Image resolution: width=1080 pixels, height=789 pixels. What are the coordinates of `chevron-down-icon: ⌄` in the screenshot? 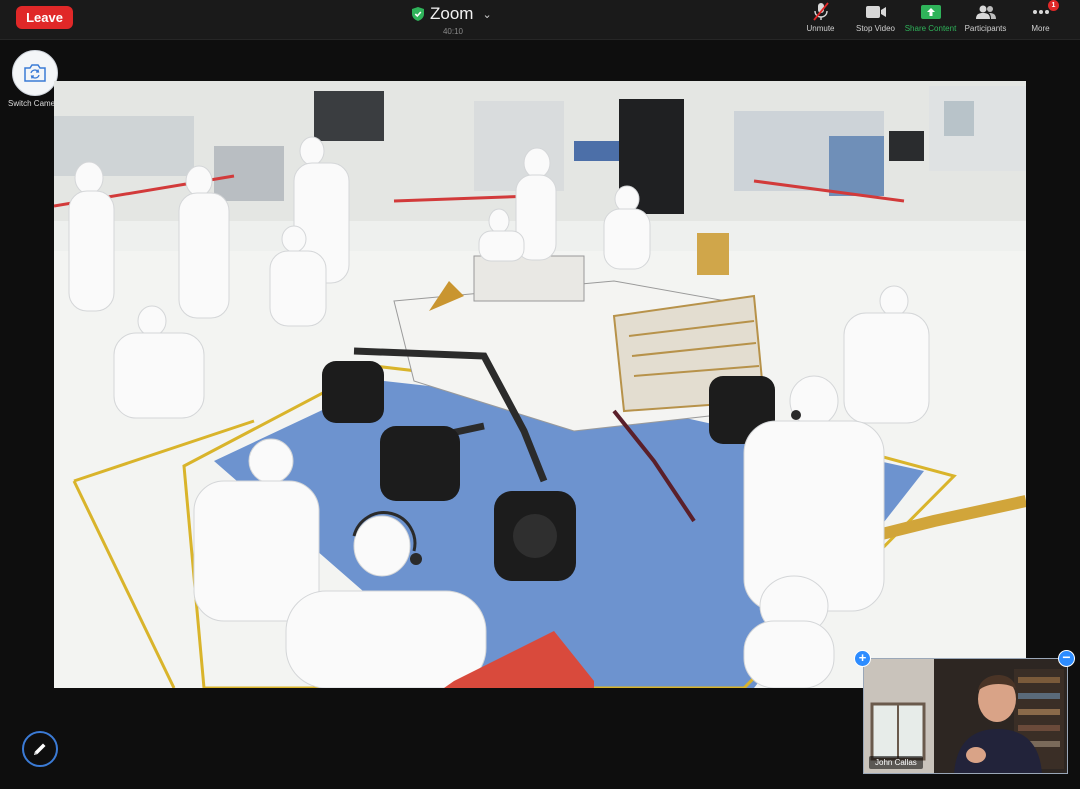 It's located at (487, 14).